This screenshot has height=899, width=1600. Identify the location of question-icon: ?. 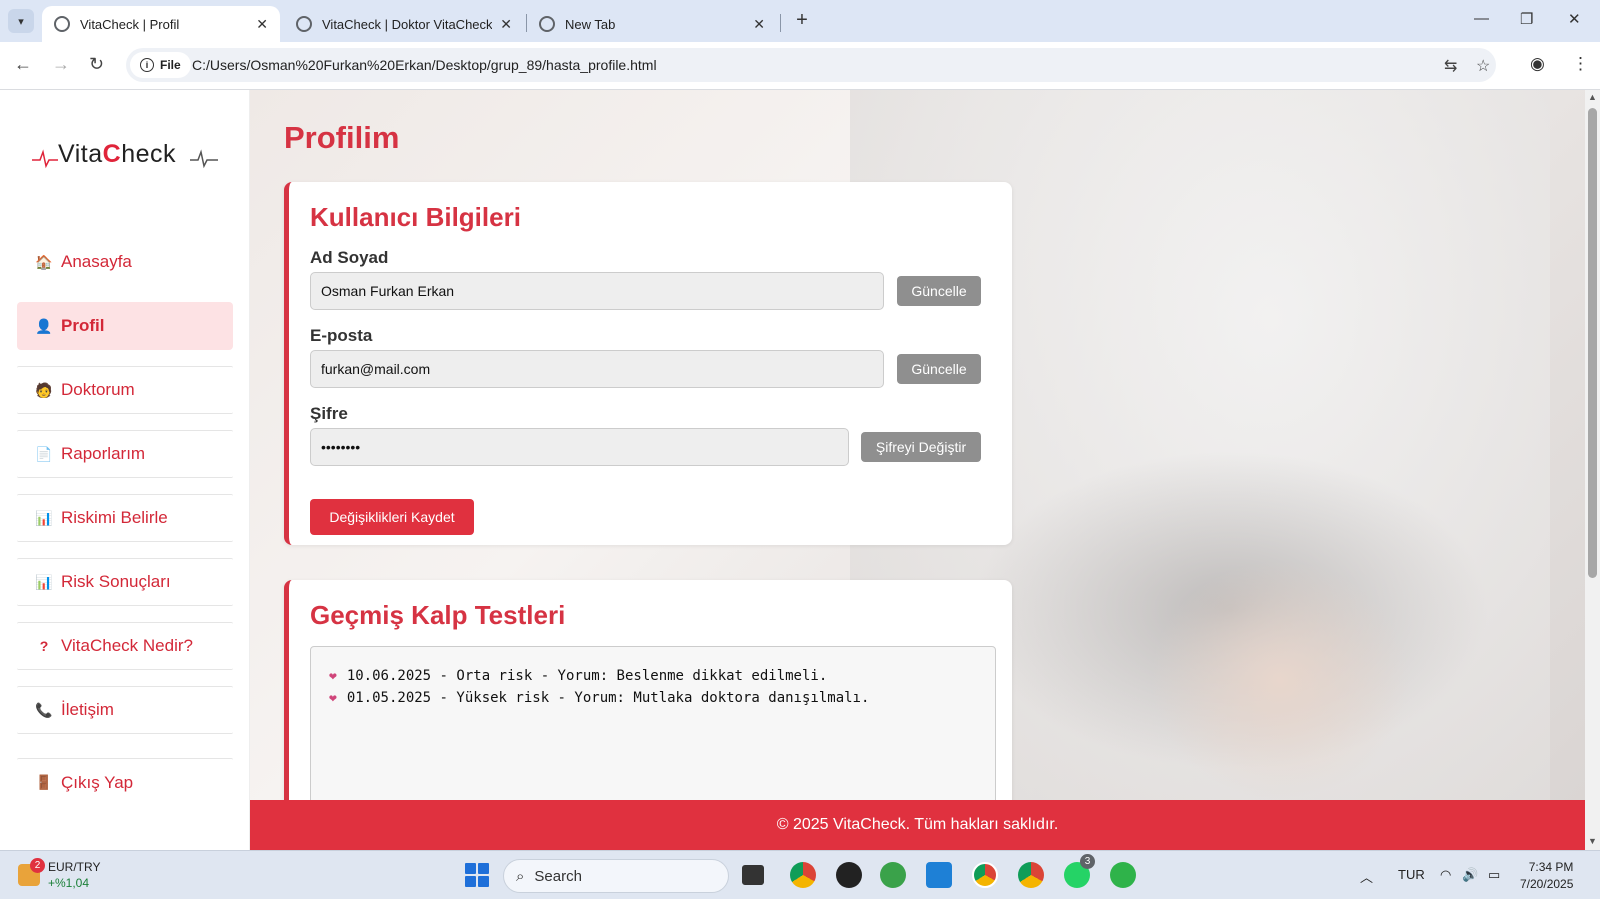
(44, 646).